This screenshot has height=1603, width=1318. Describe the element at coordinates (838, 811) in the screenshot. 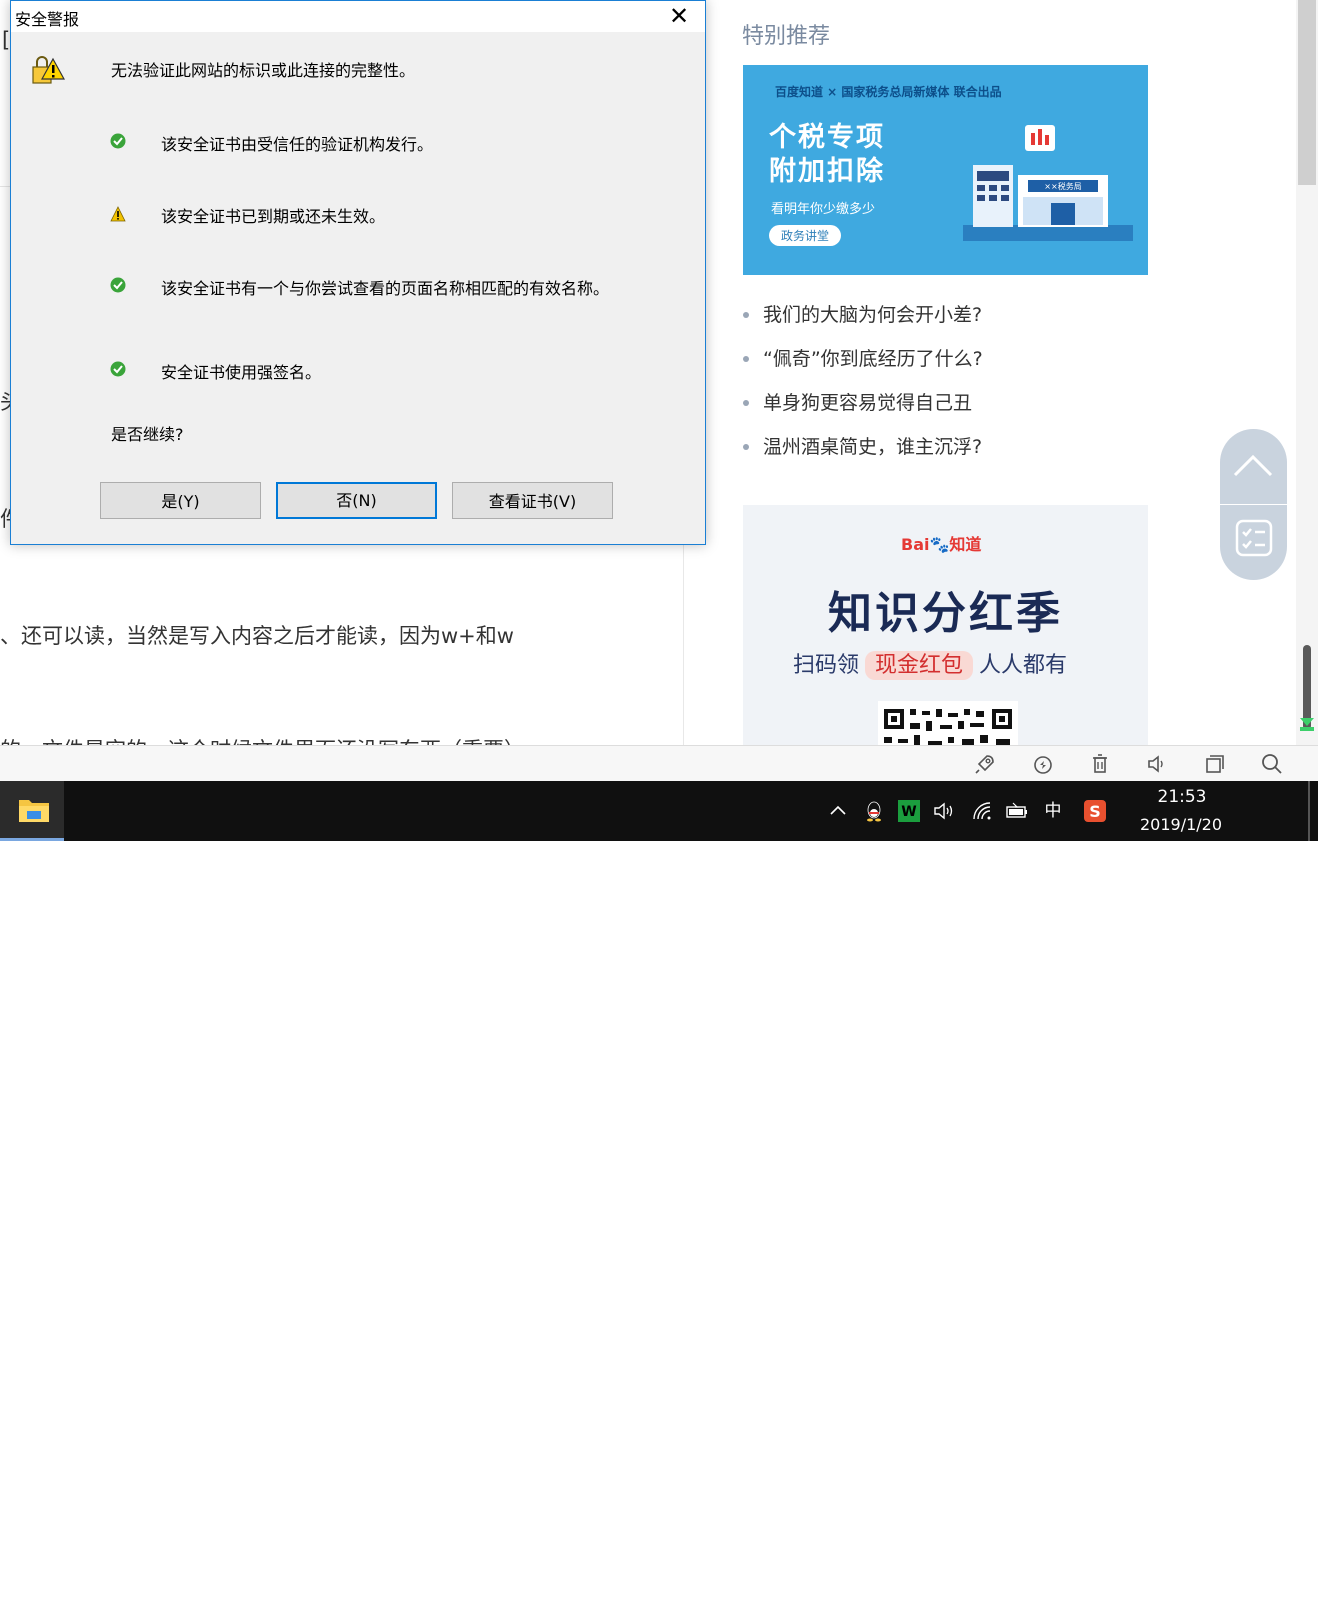

I see `chevron-up-icon` at that location.